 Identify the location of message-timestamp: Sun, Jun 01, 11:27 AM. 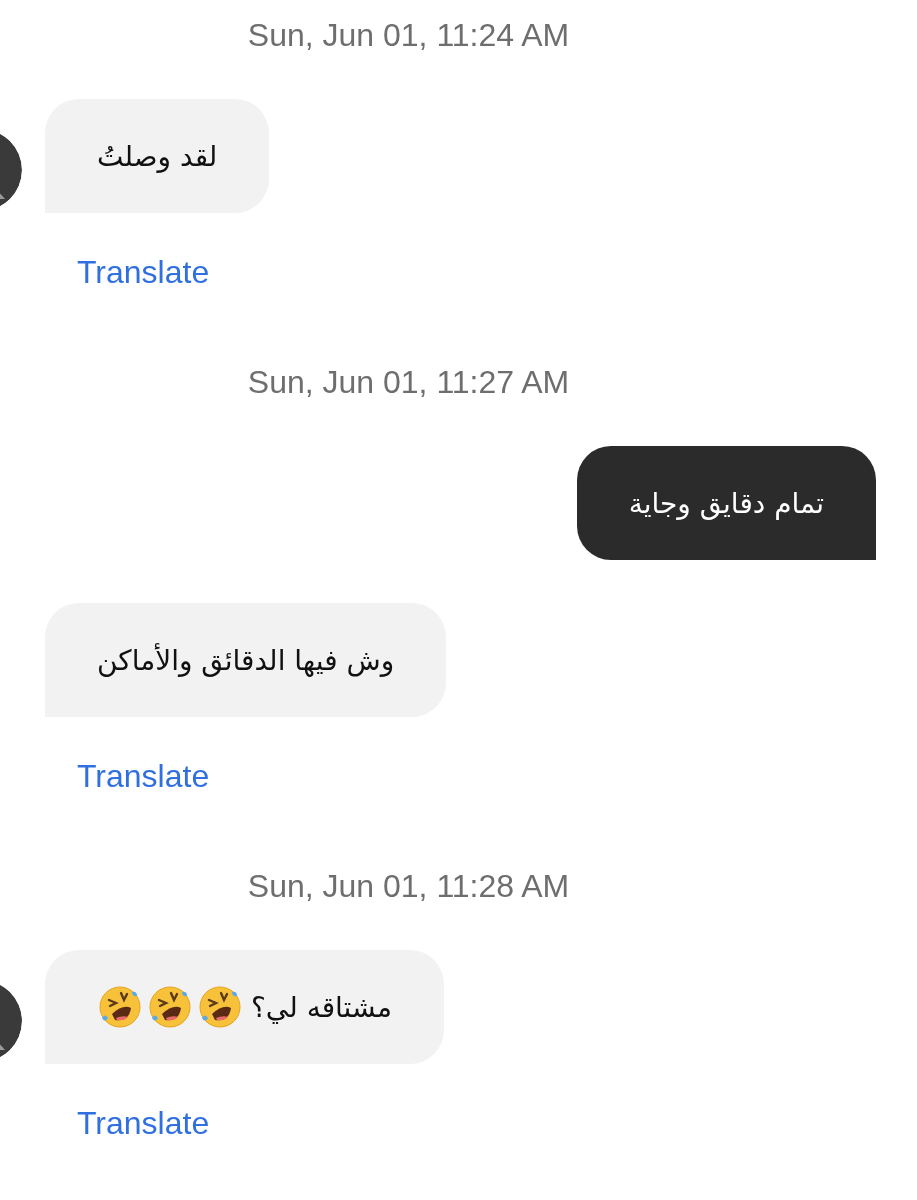
(408, 382).